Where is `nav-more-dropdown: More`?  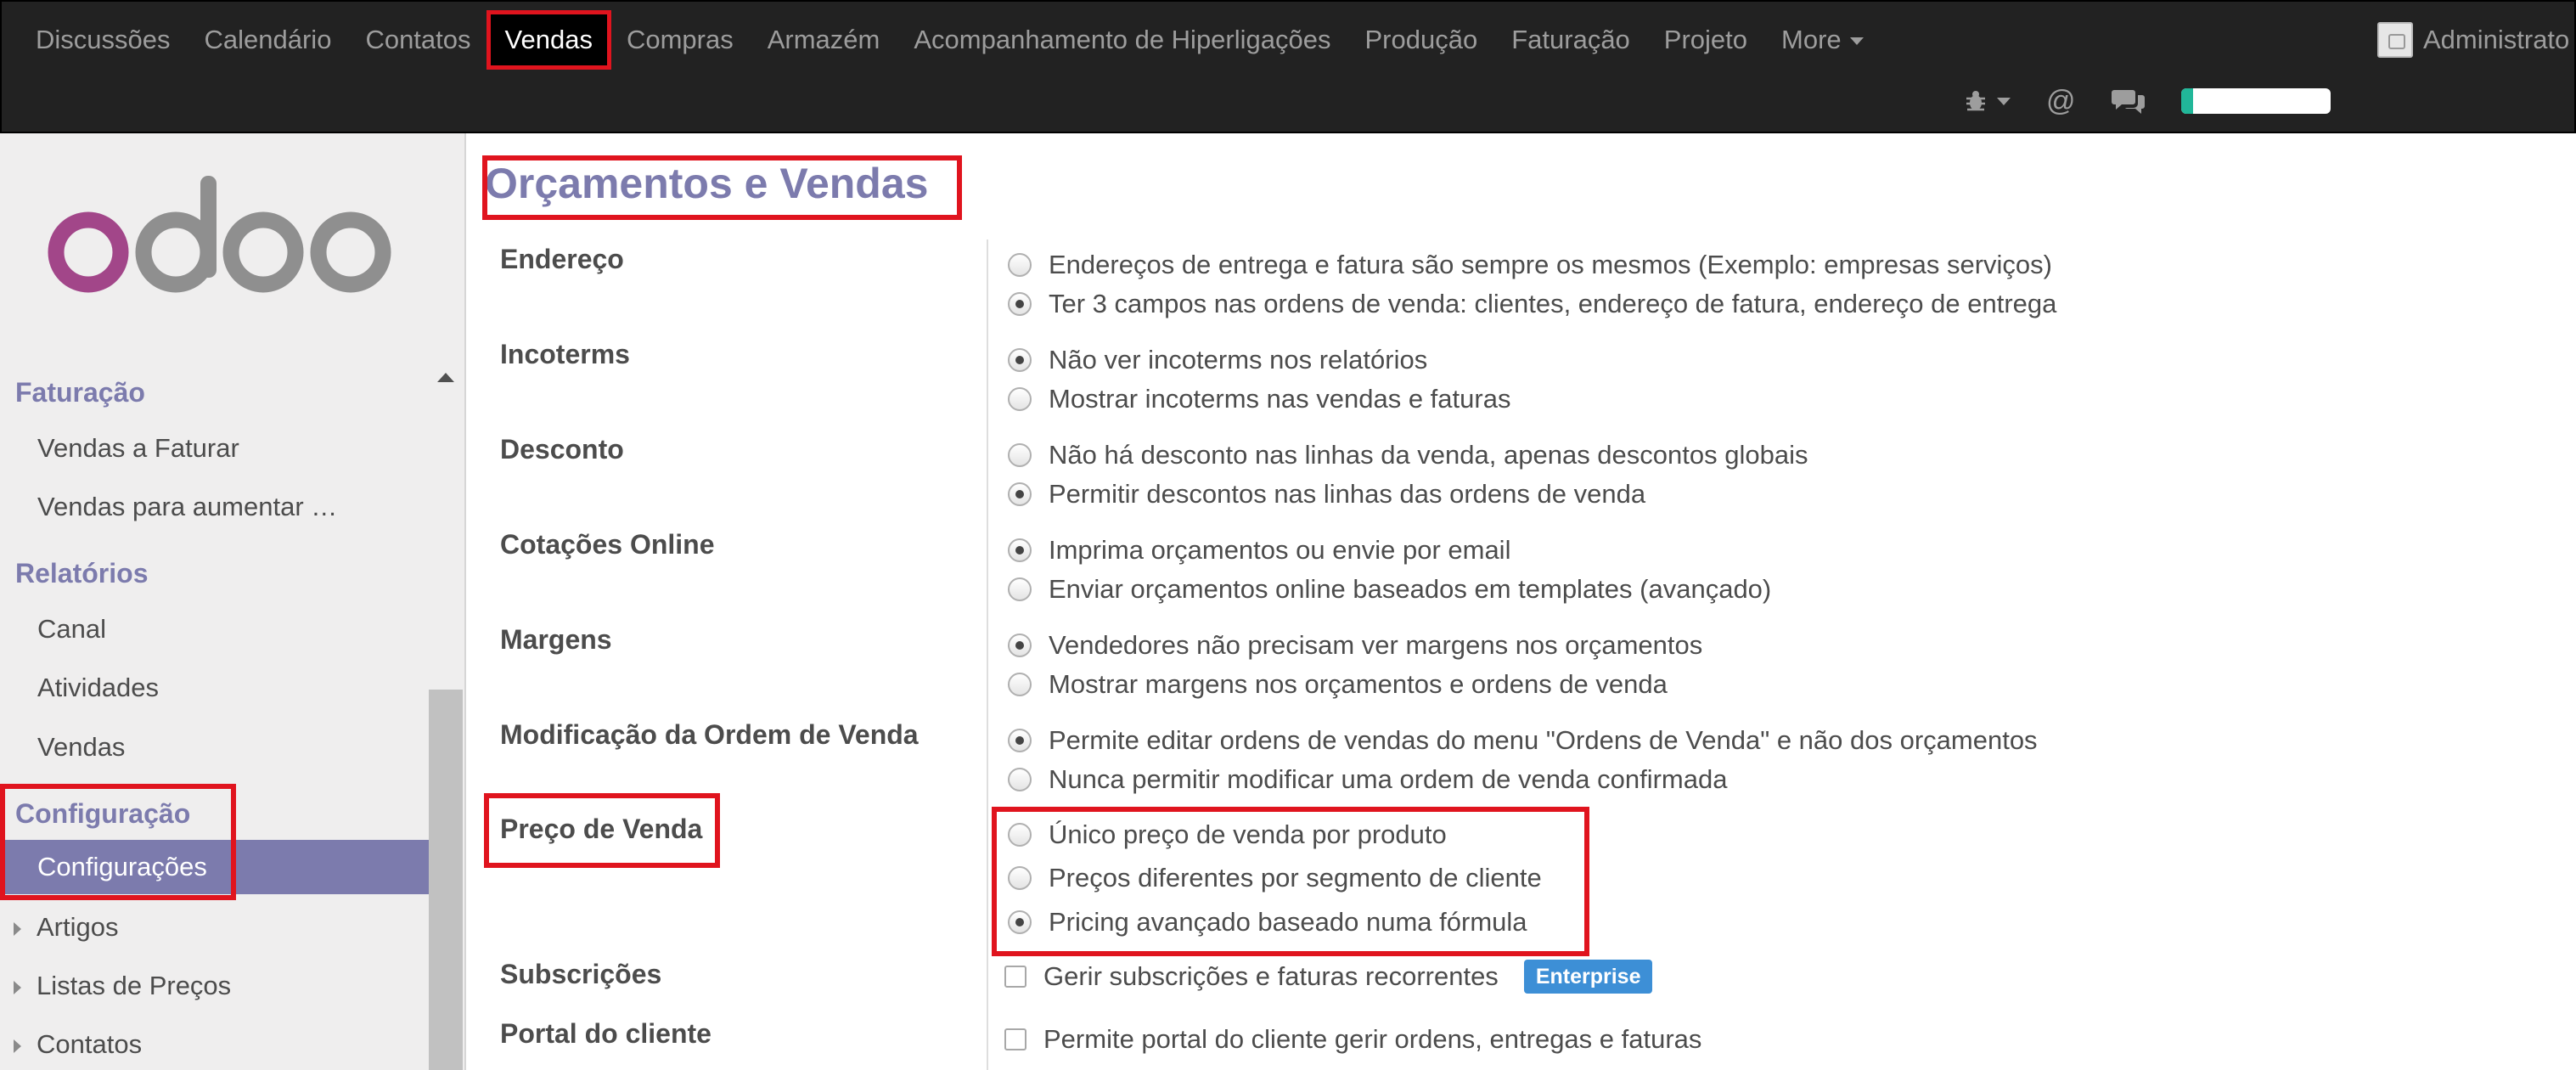 nav-more-dropdown: More is located at coordinates (1822, 40).